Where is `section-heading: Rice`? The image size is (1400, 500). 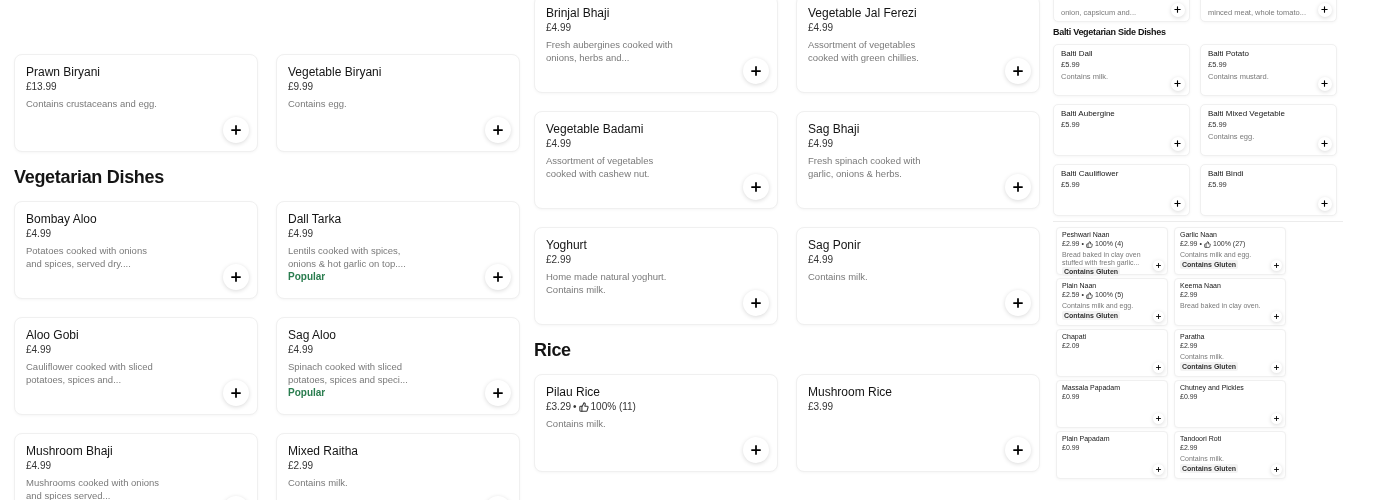
section-heading: Rice is located at coordinates (553, 351).